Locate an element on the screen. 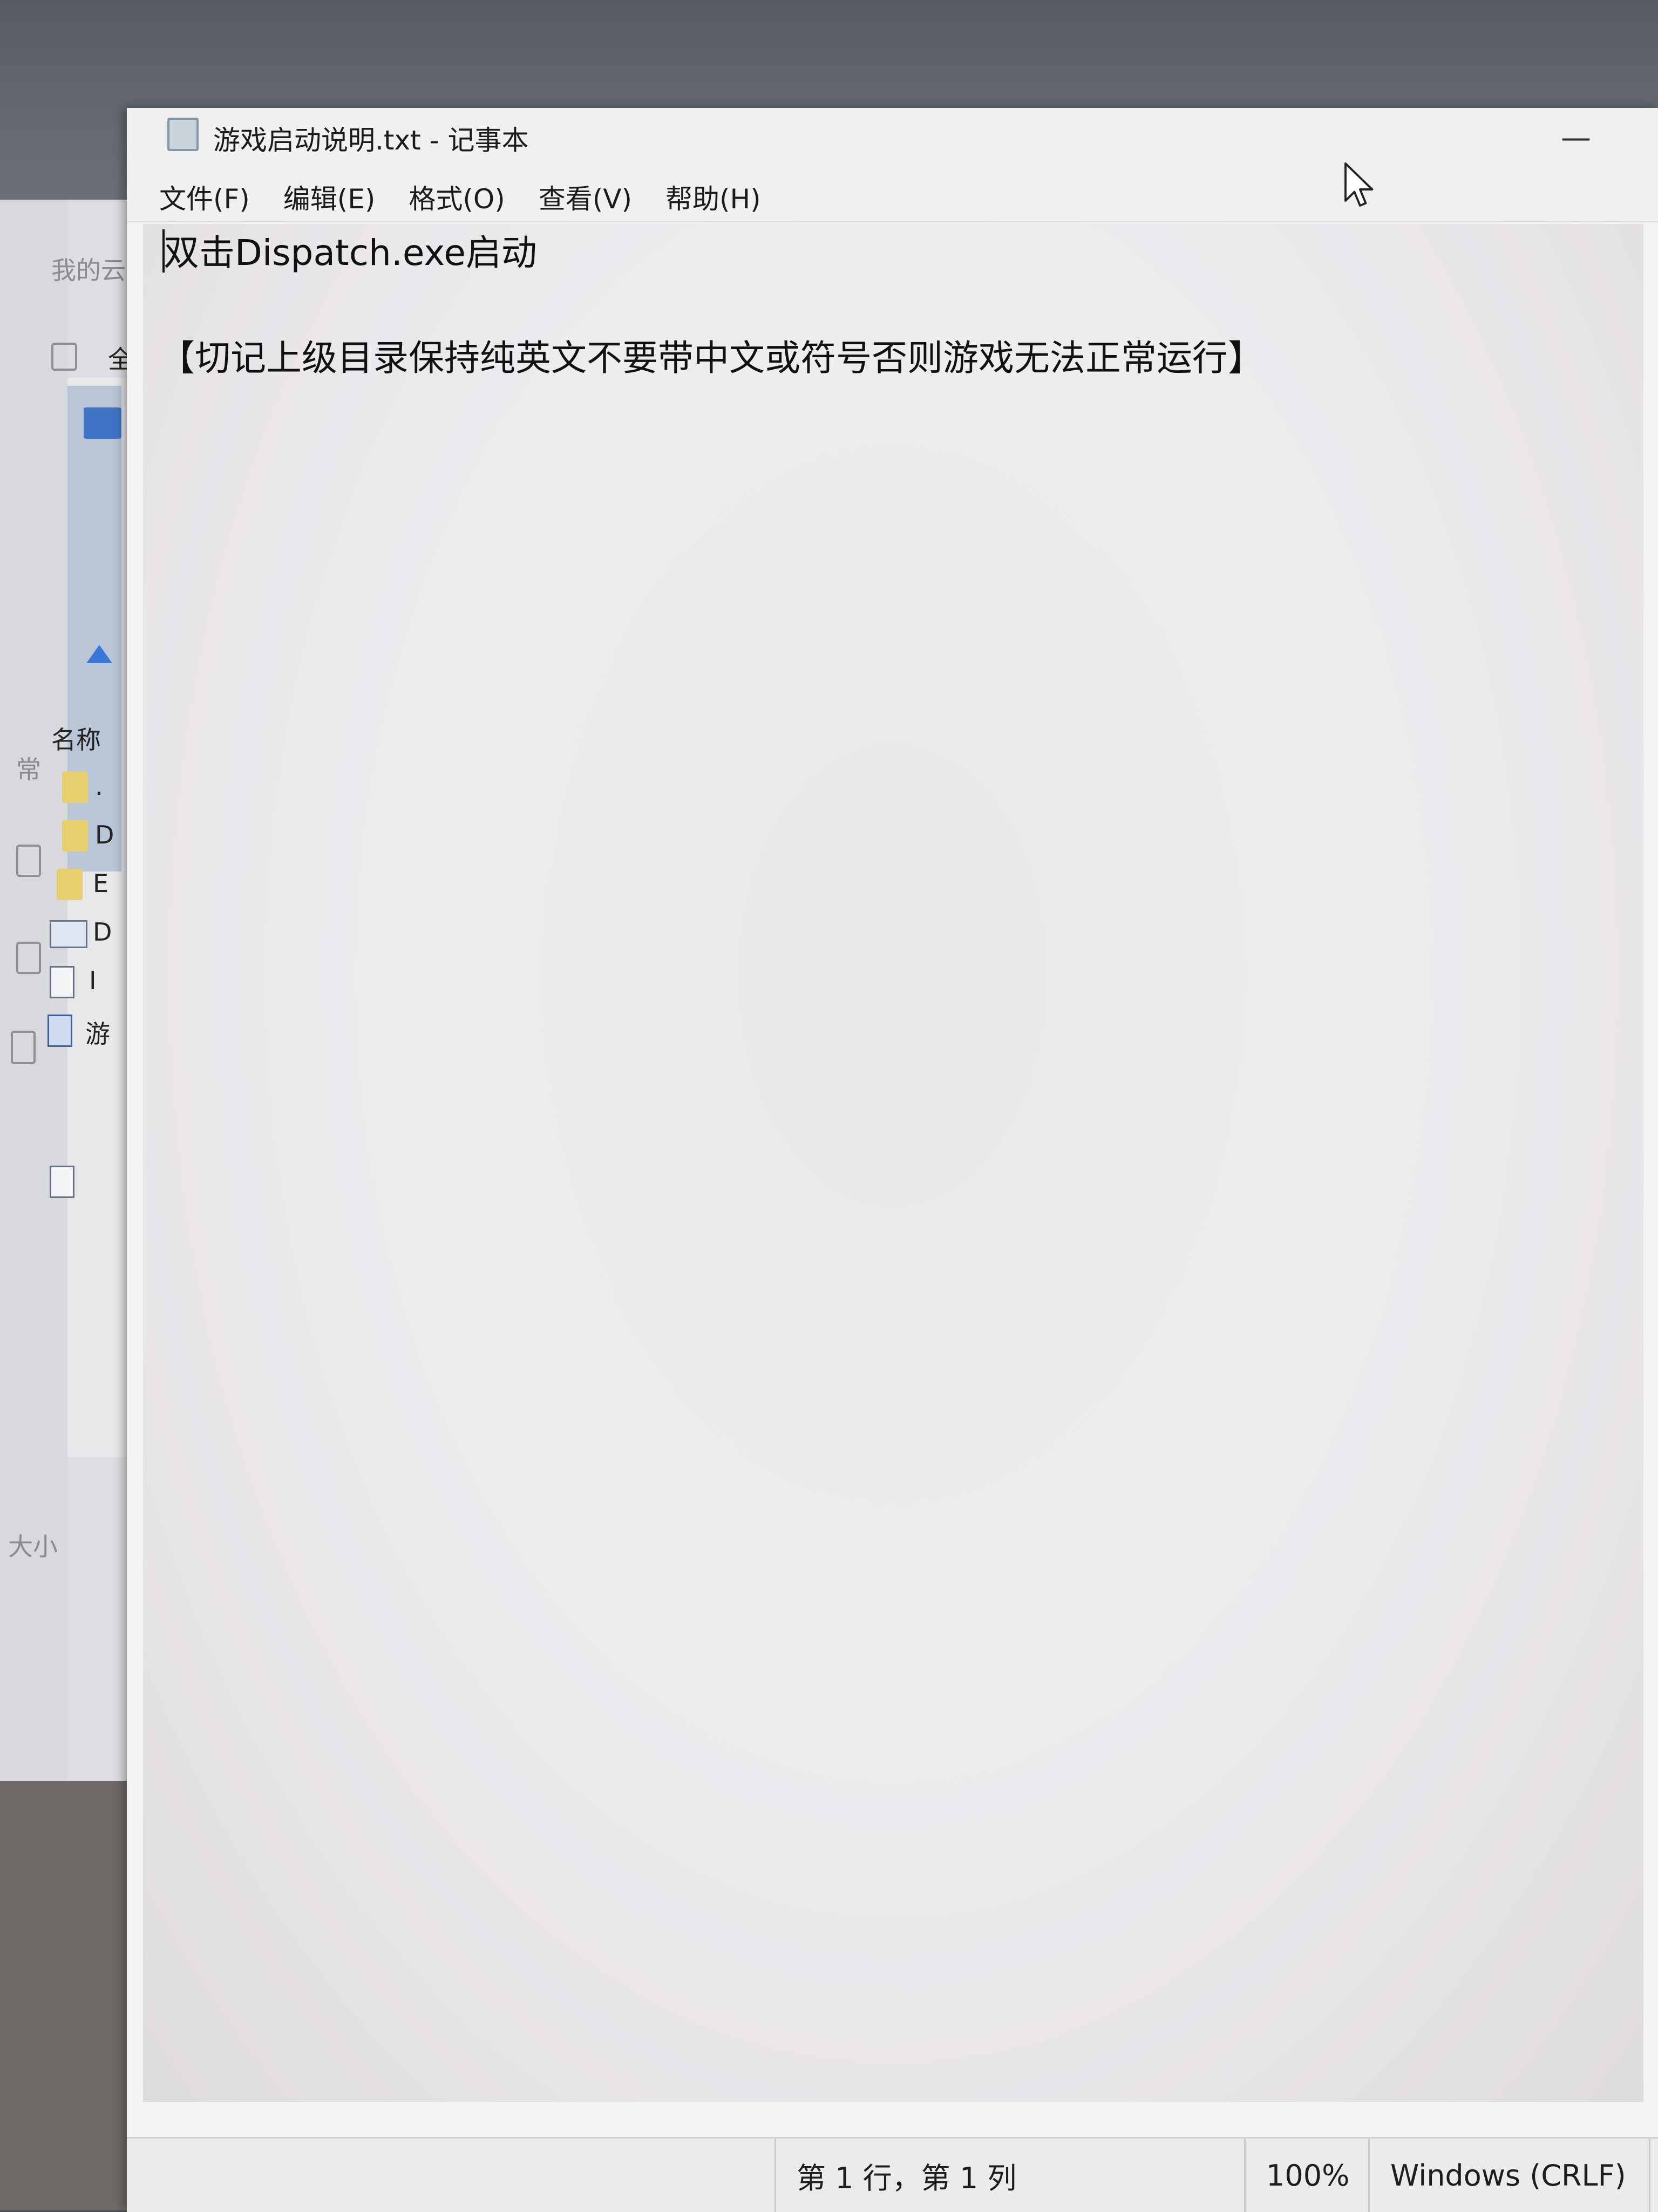 Image resolution: width=1658 pixels, height=2212 pixels. menu-view: 查看(V) is located at coordinates (585, 197).